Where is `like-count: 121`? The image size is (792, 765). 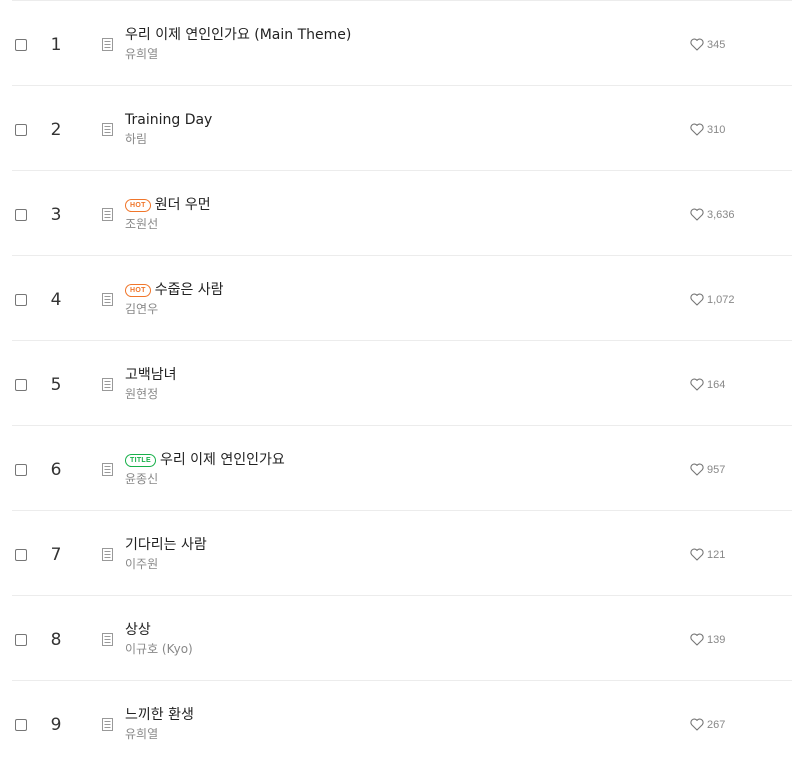
like-count: 121 is located at coordinates (716, 554).